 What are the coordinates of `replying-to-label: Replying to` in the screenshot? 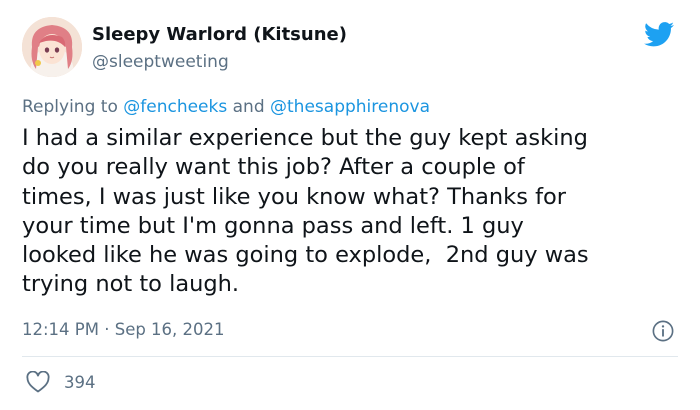 It's located at (73, 107).